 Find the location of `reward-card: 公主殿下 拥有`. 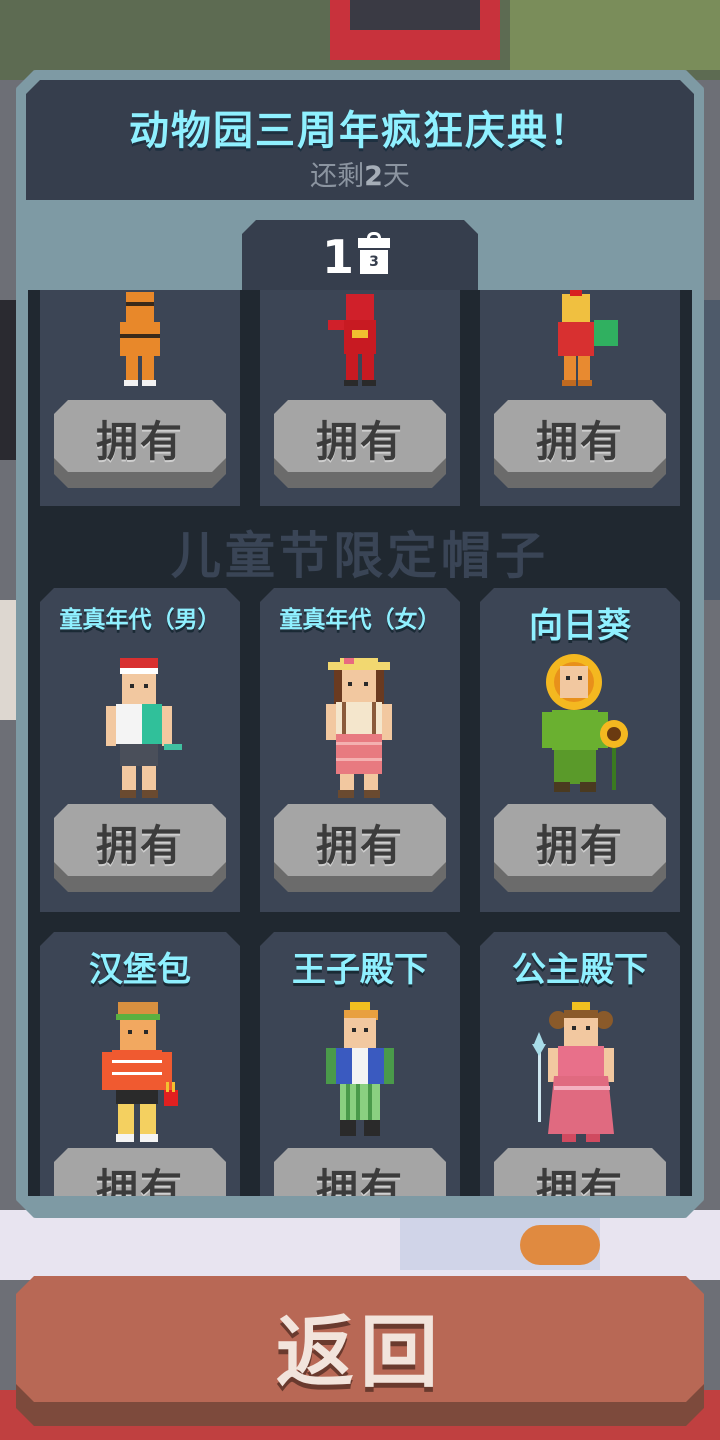

reward-card: 公主殿下 拥有 is located at coordinates (580, 1064).